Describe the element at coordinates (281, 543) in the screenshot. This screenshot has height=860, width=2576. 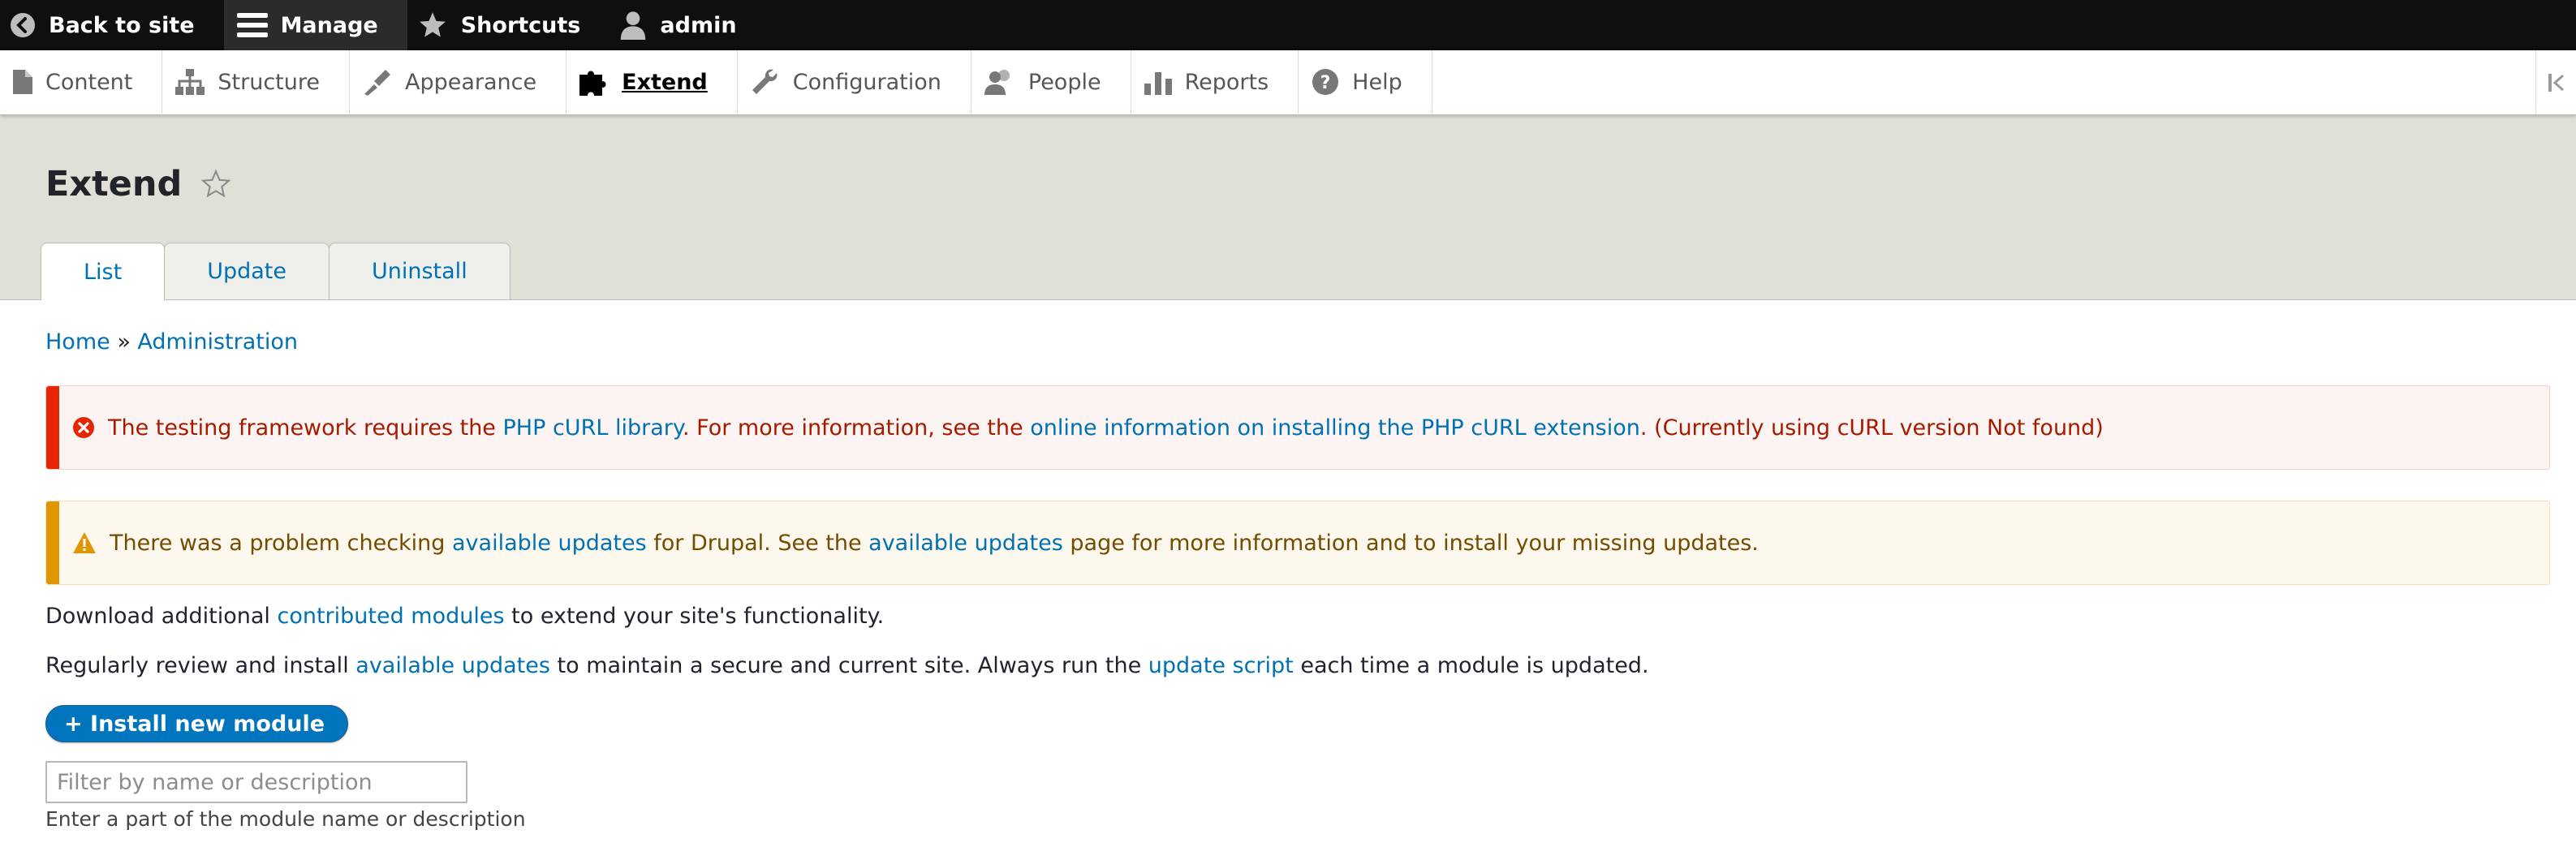
I see `warning-text-1: There was a problem checking` at that location.